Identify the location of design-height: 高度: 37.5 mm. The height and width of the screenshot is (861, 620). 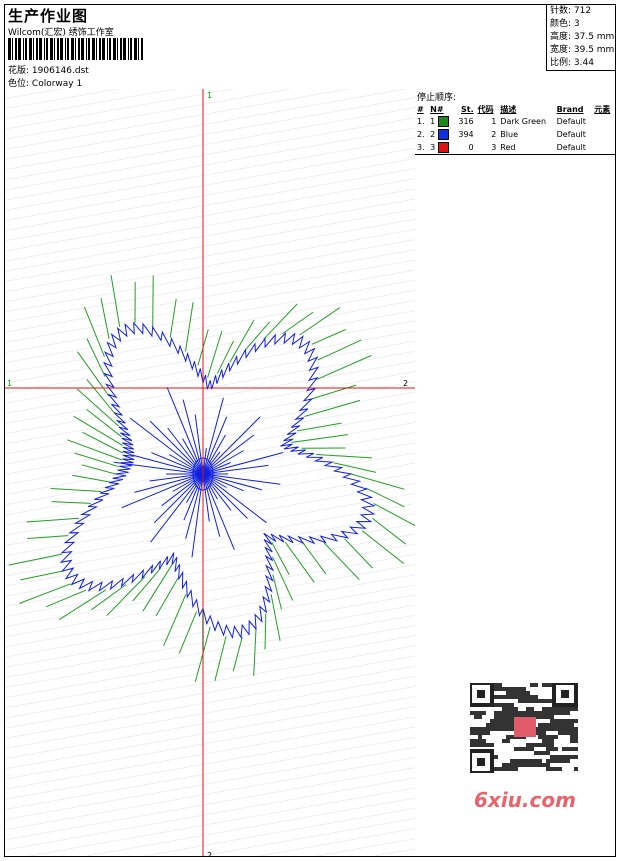
(582, 37).